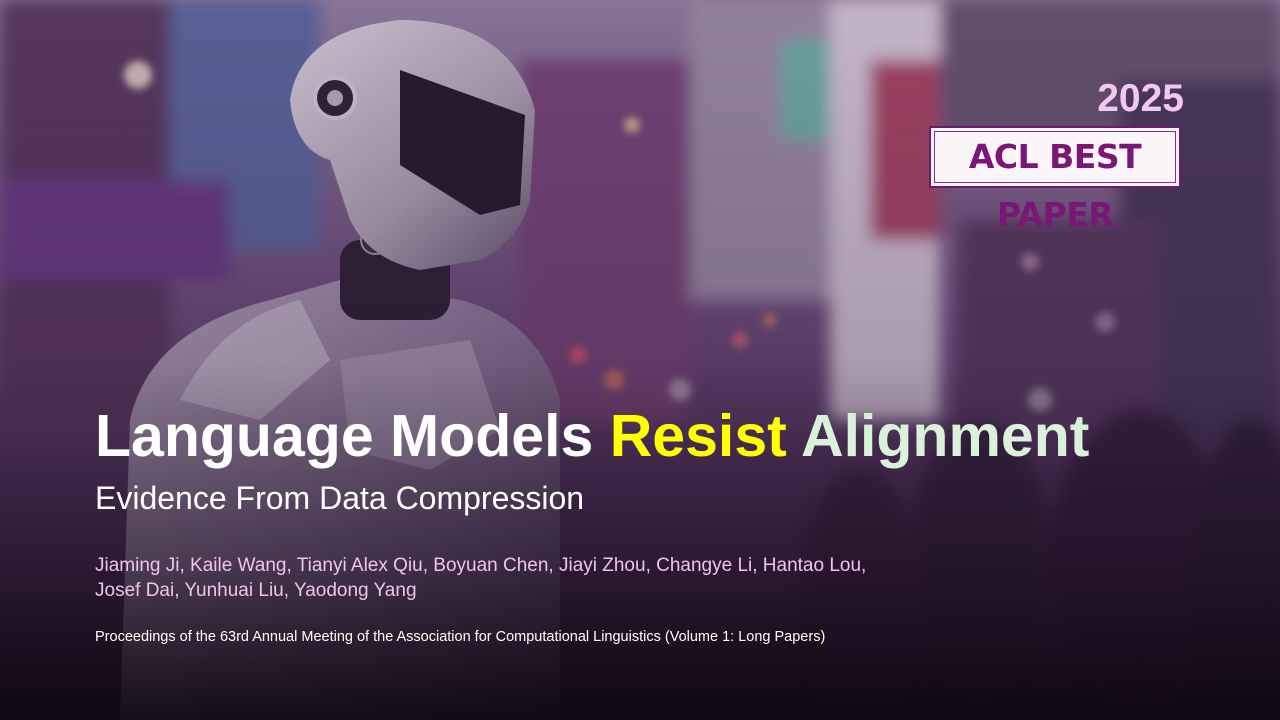  What do you see at coordinates (344, 436) in the screenshot?
I see `title-part-1: Language Models` at bounding box center [344, 436].